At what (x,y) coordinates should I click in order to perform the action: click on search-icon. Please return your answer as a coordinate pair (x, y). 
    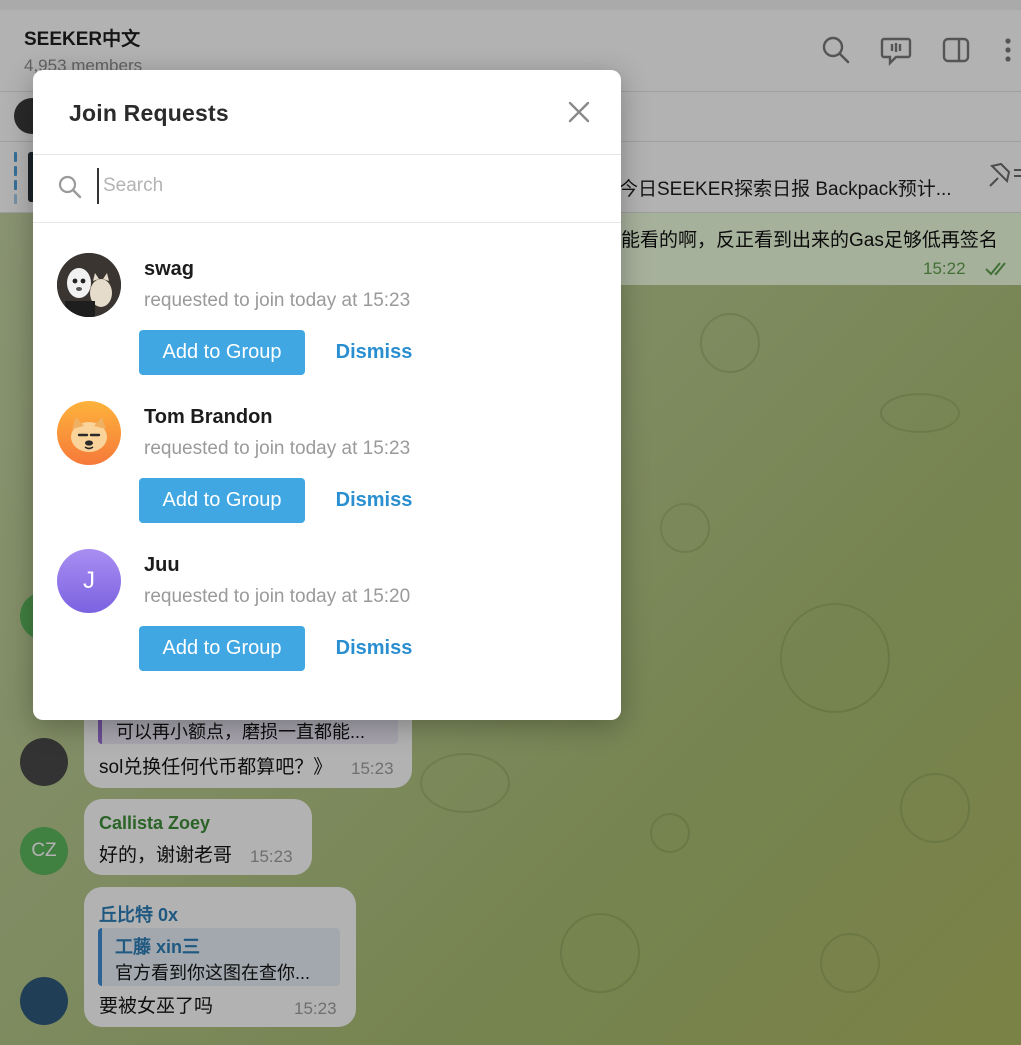
    Looking at the image, I should click on (70, 187).